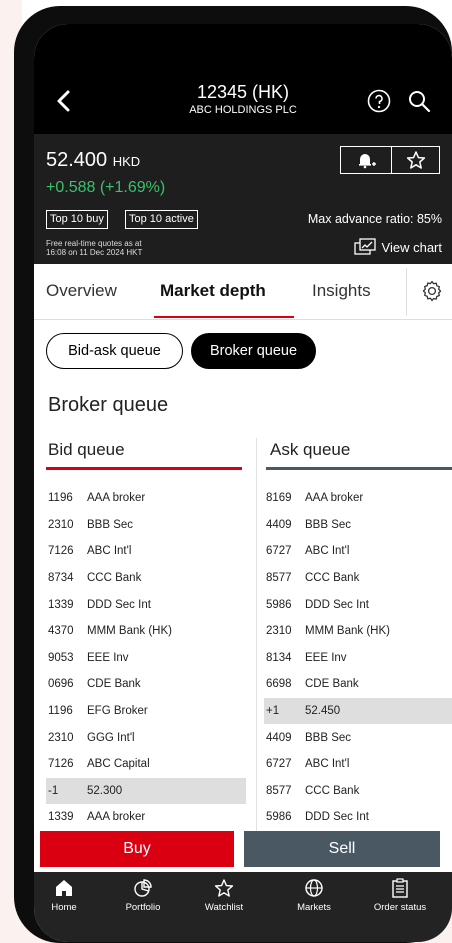 This screenshot has width=452, height=943. Describe the element at coordinates (94, 252) in the screenshot. I see `disclaimer-line-2: 16:08 on 11 Dec 2024 HKT` at that location.